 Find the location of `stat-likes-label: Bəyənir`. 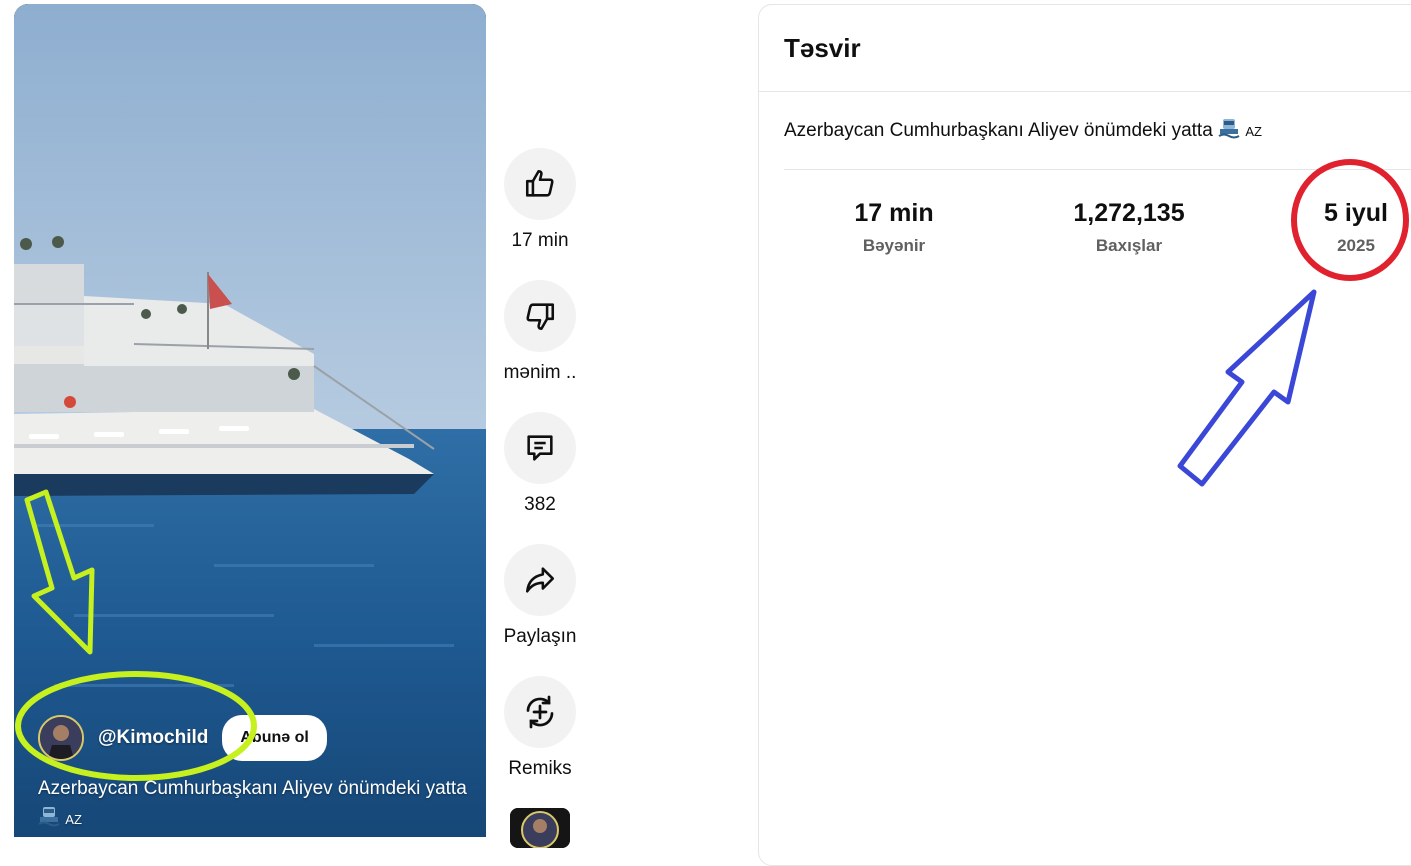

stat-likes-label: Bəyənir is located at coordinates (894, 245).